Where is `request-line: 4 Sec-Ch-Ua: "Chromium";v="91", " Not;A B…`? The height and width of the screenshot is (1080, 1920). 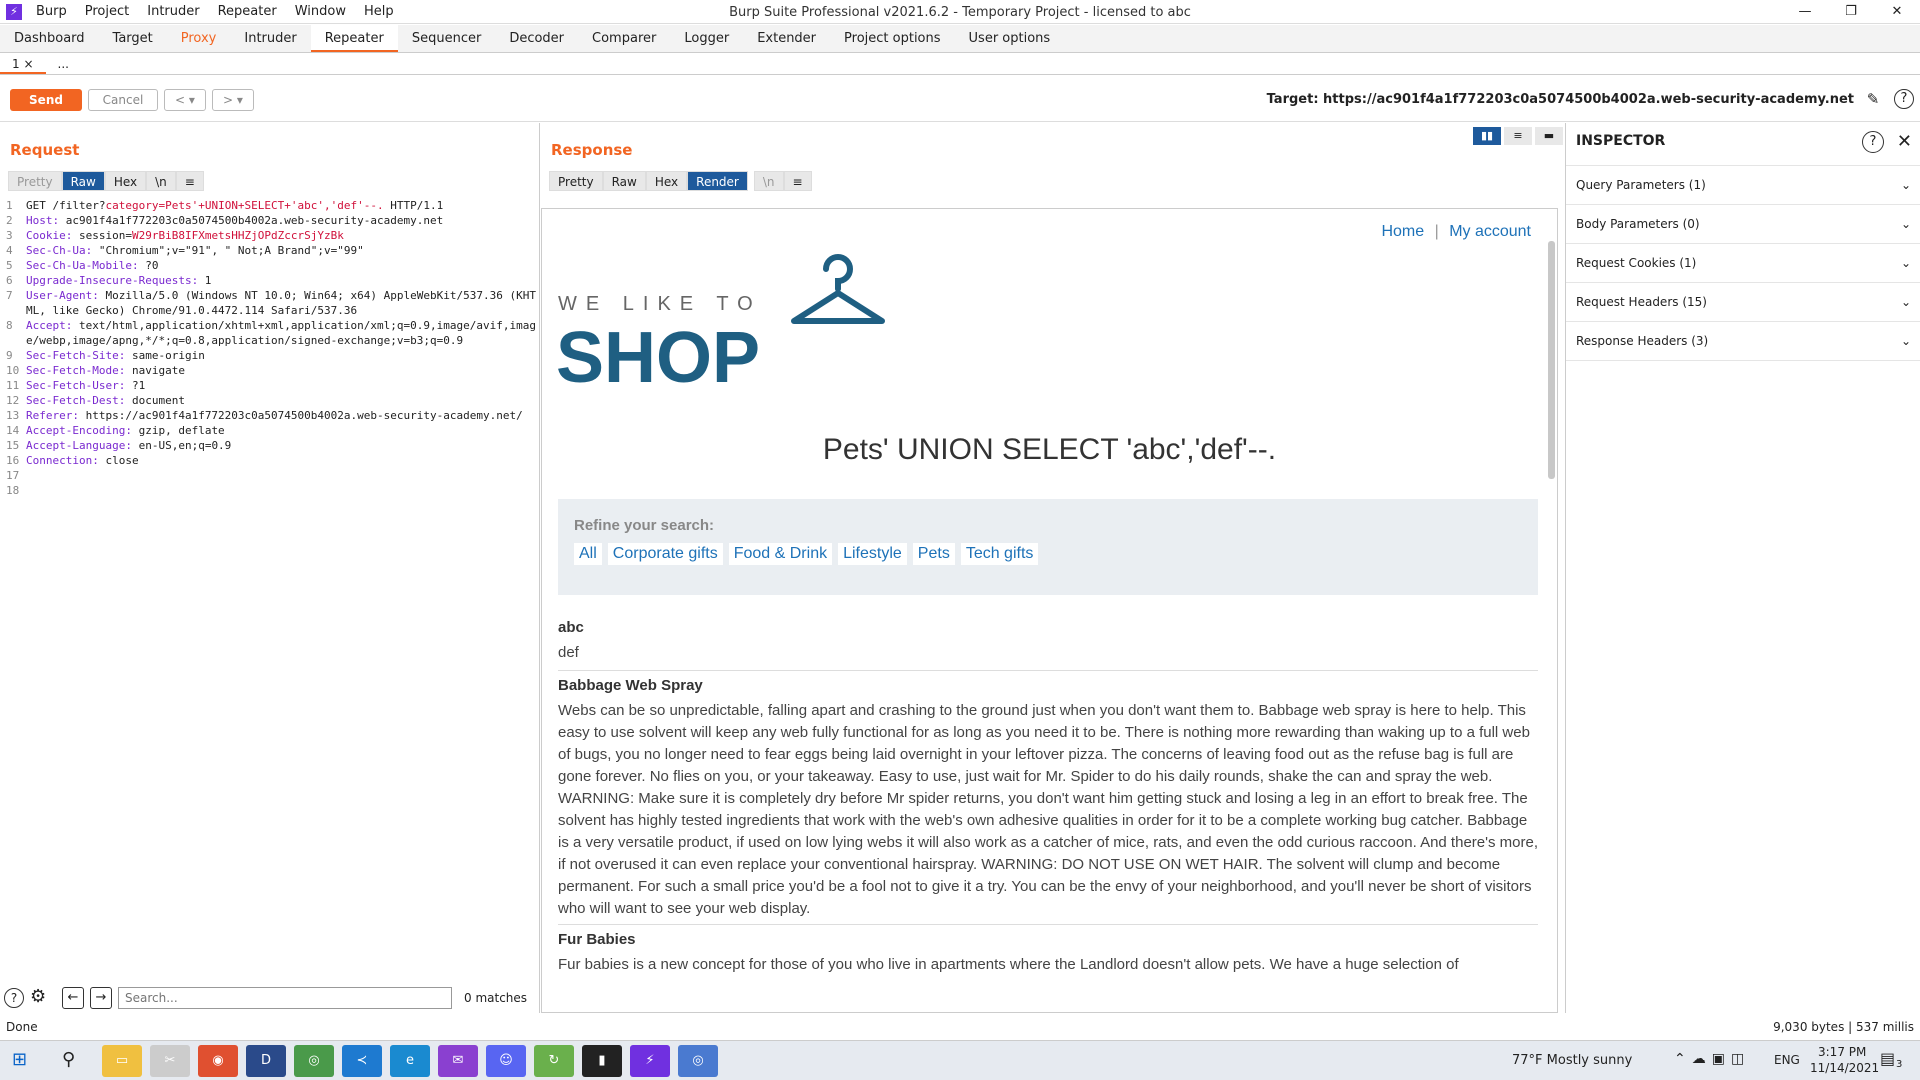 request-line: 4 Sec-Ch-Ua: "Chromium";v="91", " Not;A B… is located at coordinates (271, 250).